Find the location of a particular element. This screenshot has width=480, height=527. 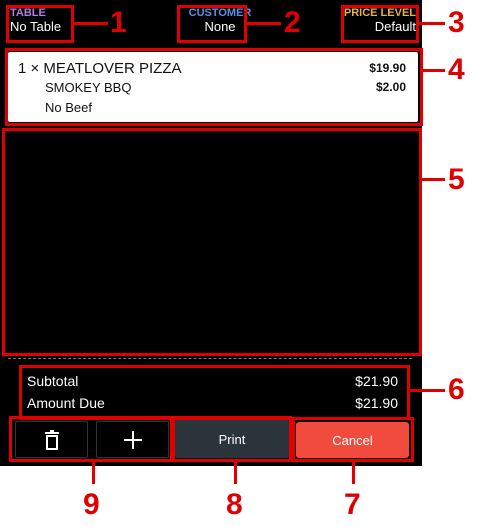

callout-number-9: 9 is located at coordinates (91, 504).